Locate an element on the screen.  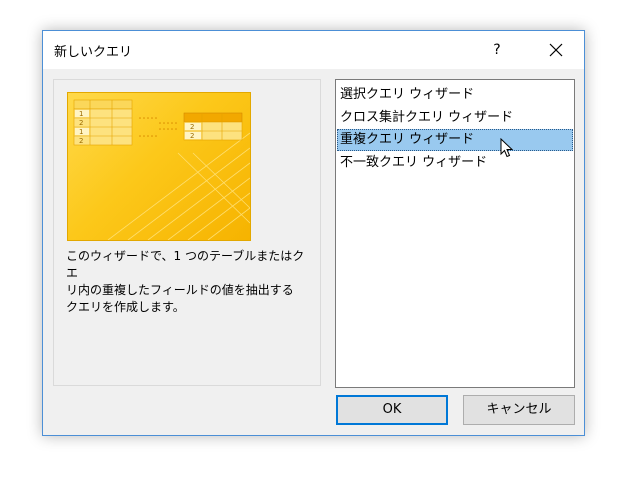
right-table-illustration: 2 2 is located at coordinates (213, 126).